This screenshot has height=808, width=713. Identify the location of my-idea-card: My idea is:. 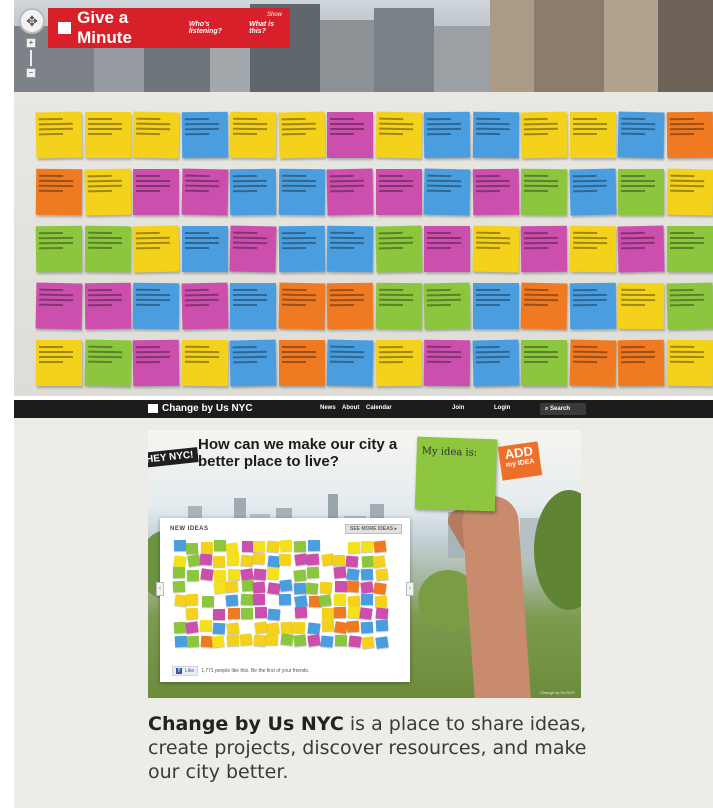
(456, 474).